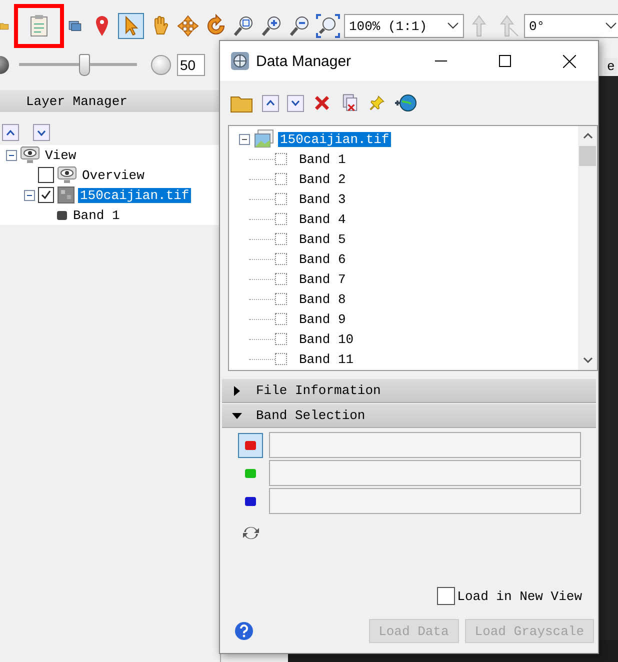  I want to click on window-title: Data Manager, so click(304, 61).